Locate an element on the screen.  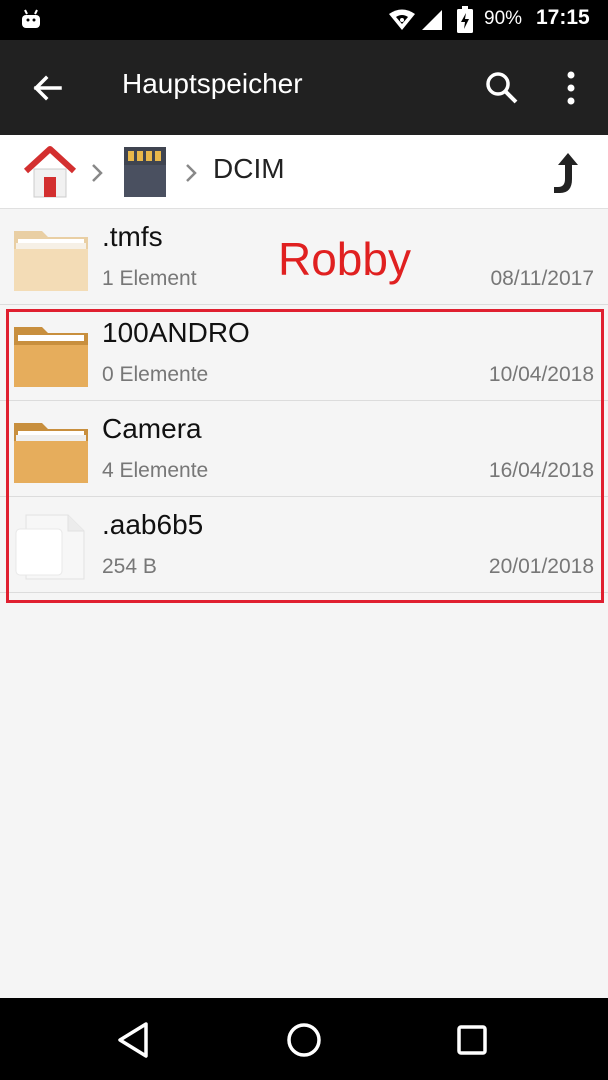
navigation-bar is located at coordinates (304, 1039).